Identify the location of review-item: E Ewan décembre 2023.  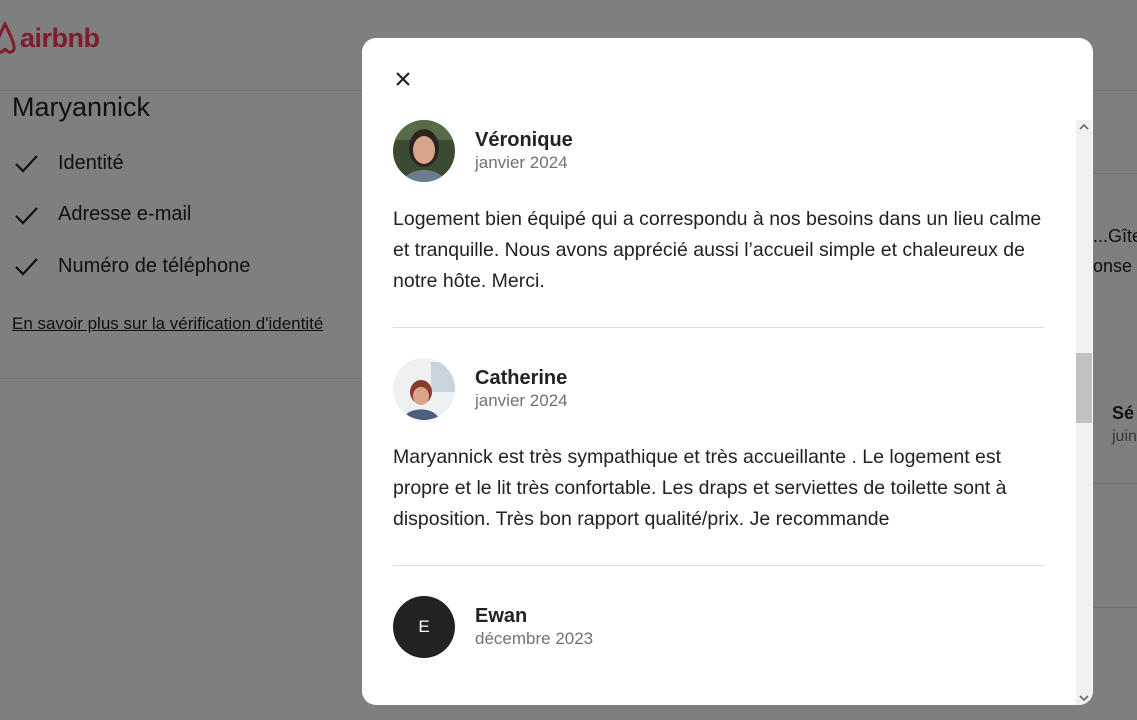
(718, 627).